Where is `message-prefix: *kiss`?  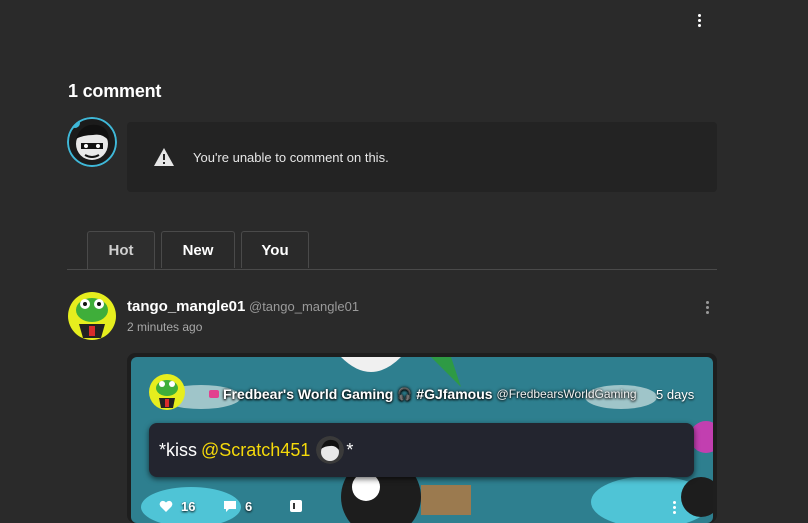 message-prefix: *kiss is located at coordinates (178, 449).